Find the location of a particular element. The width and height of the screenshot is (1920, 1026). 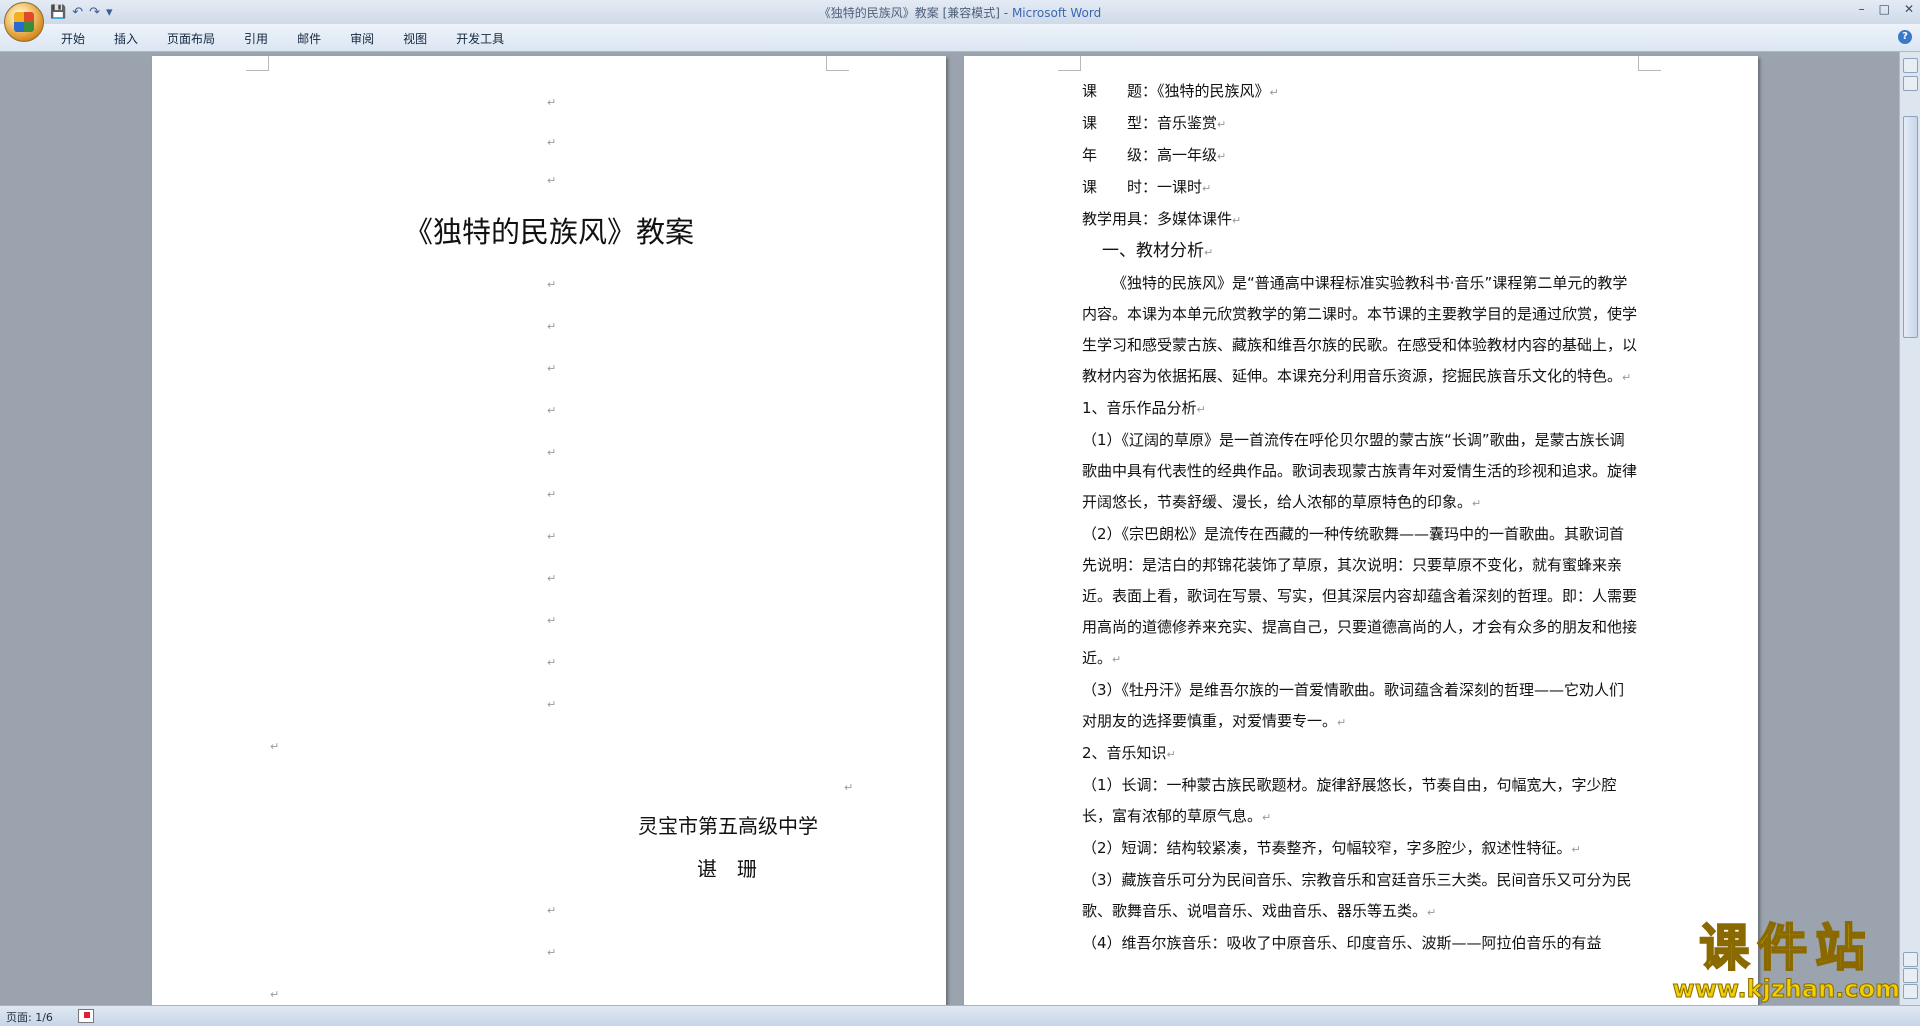

previous-page-icon is located at coordinates (1910, 959).